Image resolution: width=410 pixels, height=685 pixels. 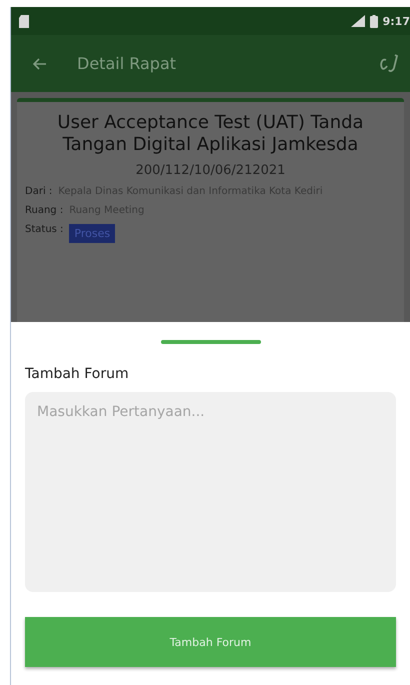 What do you see at coordinates (38, 192) in the screenshot?
I see `field-label: Dari :` at bounding box center [38, 192].